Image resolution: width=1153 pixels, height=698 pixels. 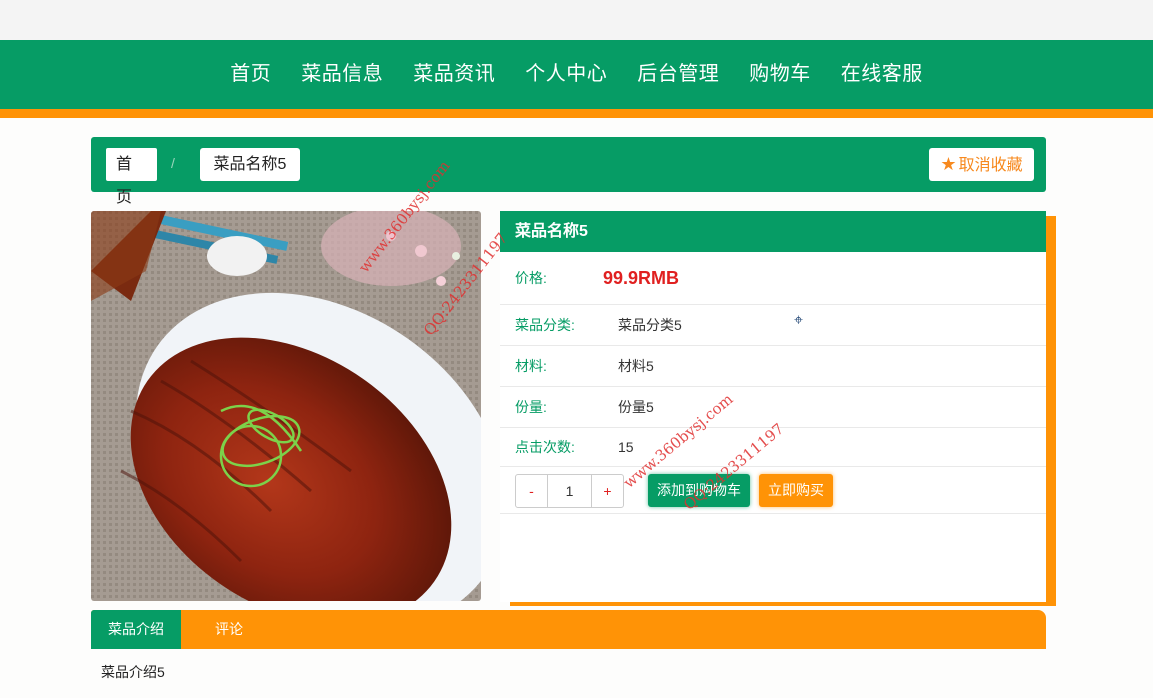 I want to click on nav-dish-info: 菜品信息, so click(x=342, y=71).